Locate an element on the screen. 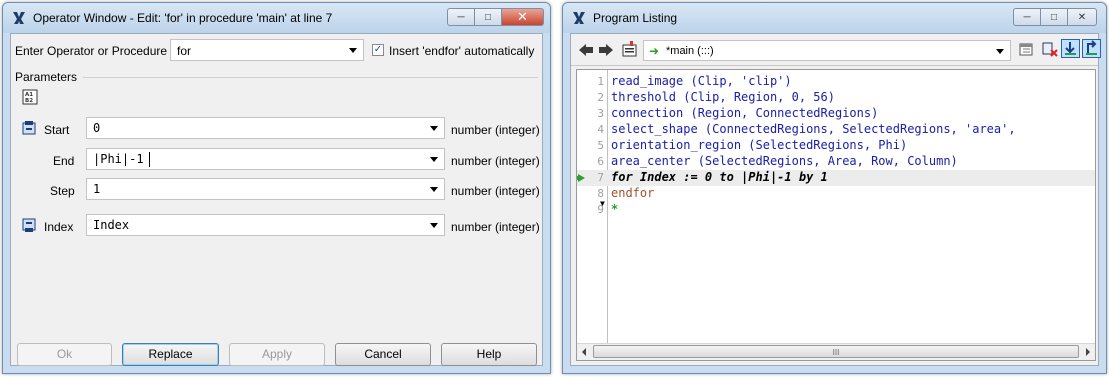  param-index-type: number (integer) is located at coordinates (495, 227).